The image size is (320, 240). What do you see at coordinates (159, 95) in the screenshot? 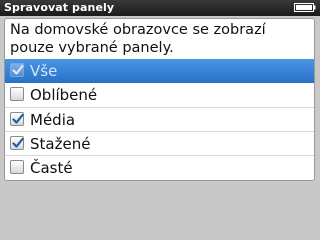
I see `option-oblibene: Oblíbené` at bounding box center [159, 95].